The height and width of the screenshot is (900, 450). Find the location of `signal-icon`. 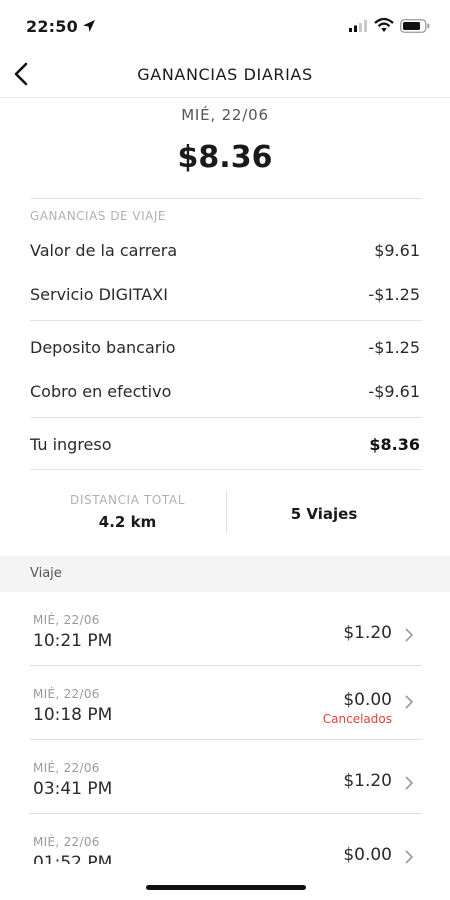

signal-icon is located at coordinates (358, 26).